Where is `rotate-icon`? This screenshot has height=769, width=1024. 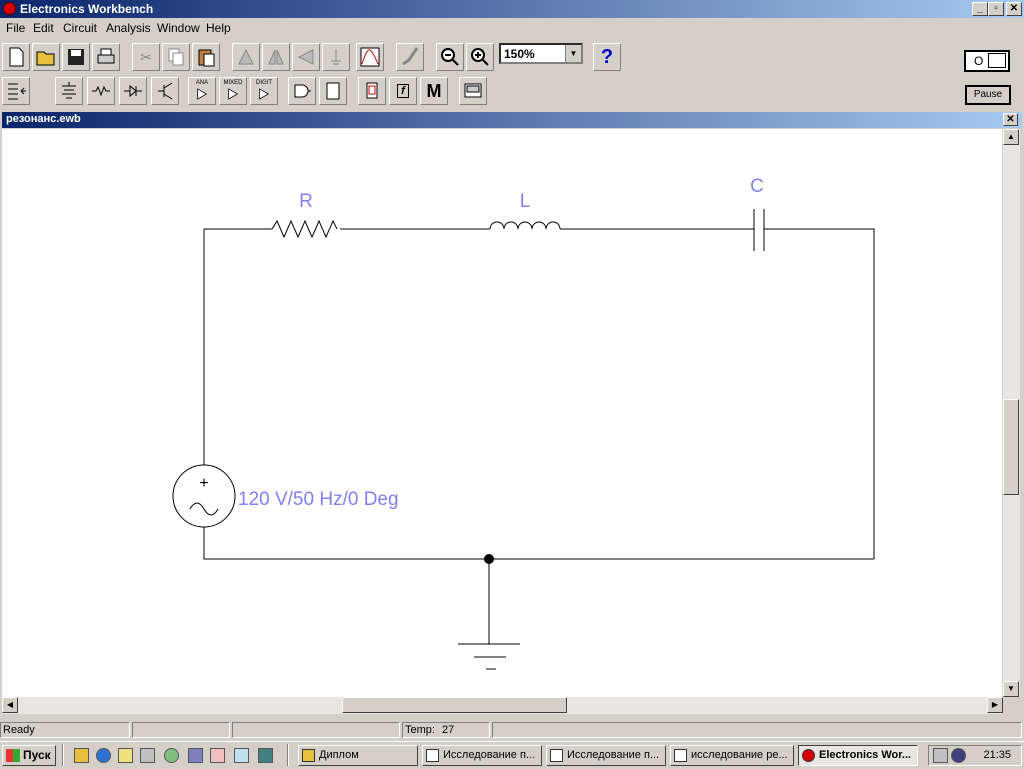 rotate-icon is located at coordinates (246, 57).